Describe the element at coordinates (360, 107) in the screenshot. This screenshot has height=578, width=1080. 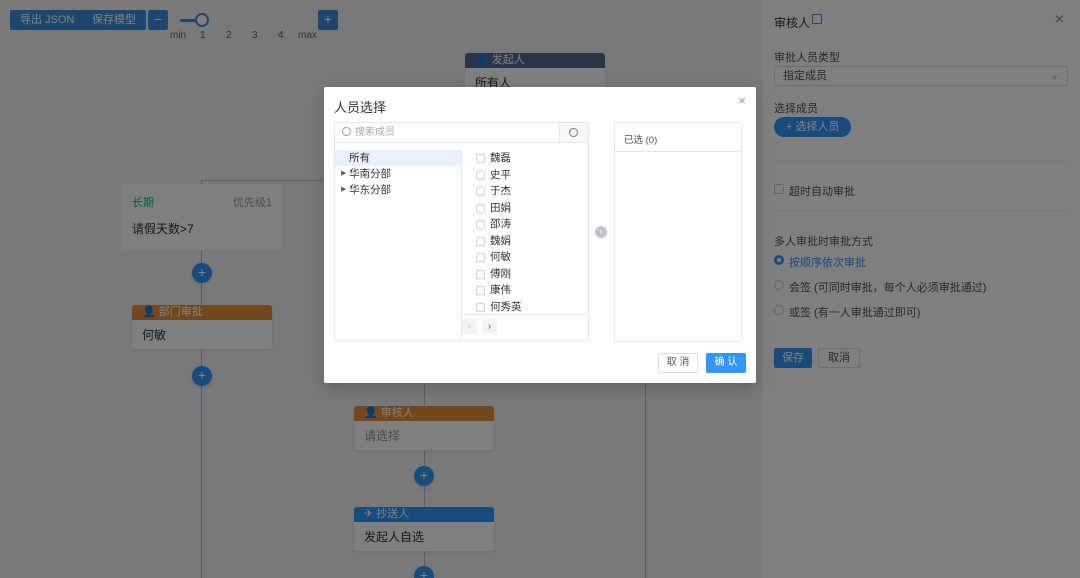
I see `dialog-title: 人员选择` at that location.